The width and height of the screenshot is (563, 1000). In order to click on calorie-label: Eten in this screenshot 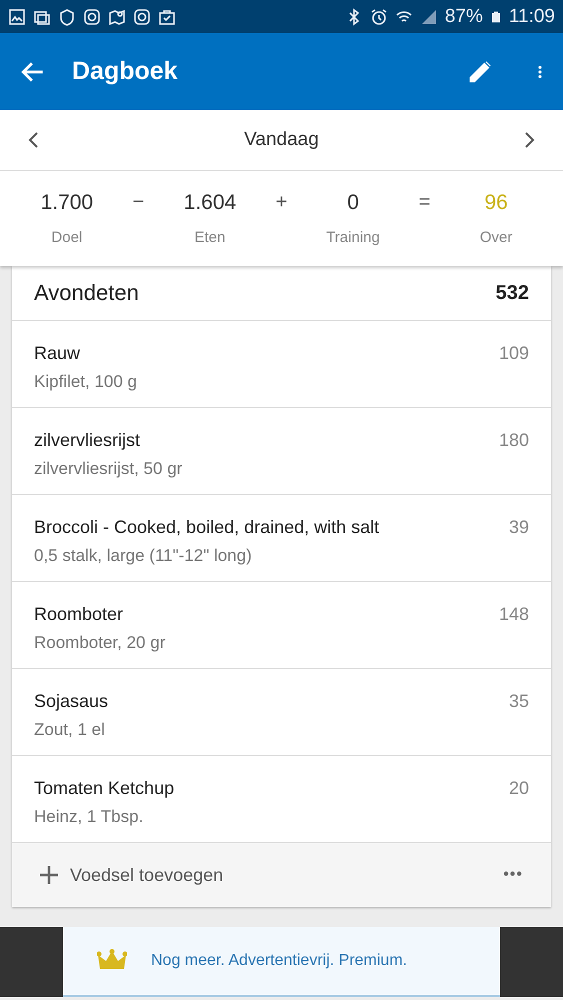, I will do `click(210, 237)`.